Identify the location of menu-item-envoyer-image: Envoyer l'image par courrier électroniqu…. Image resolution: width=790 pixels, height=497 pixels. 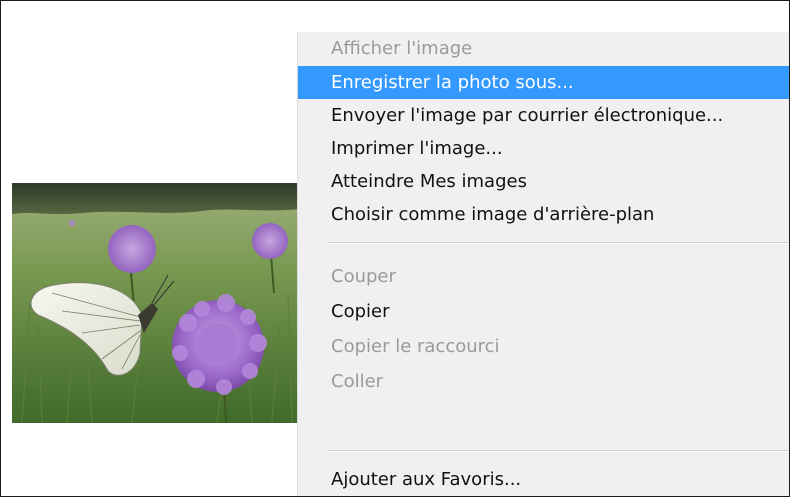
(543, 115).